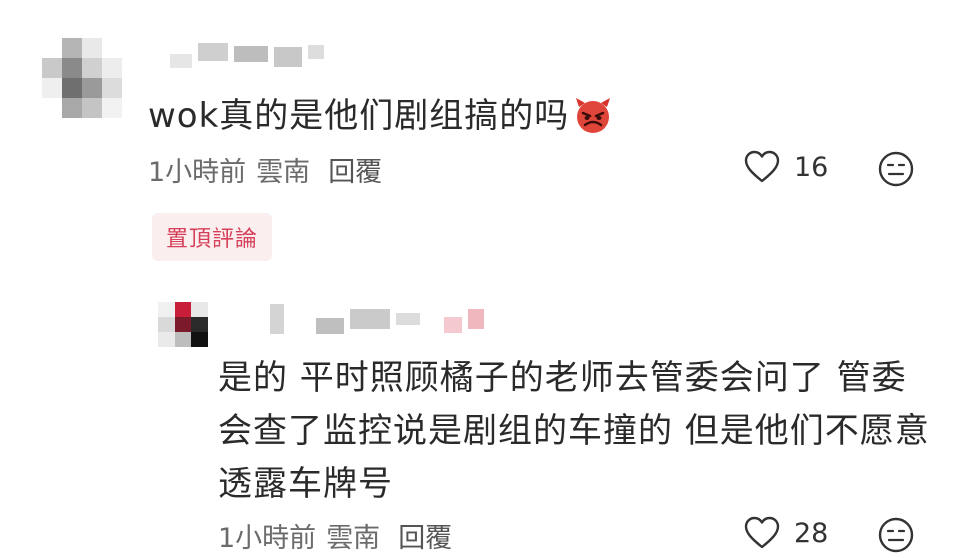 Image resolution: width=960 pixels, height=558 pixels. I want to click on angry-devil-emoji-icon, so click(593, 115).